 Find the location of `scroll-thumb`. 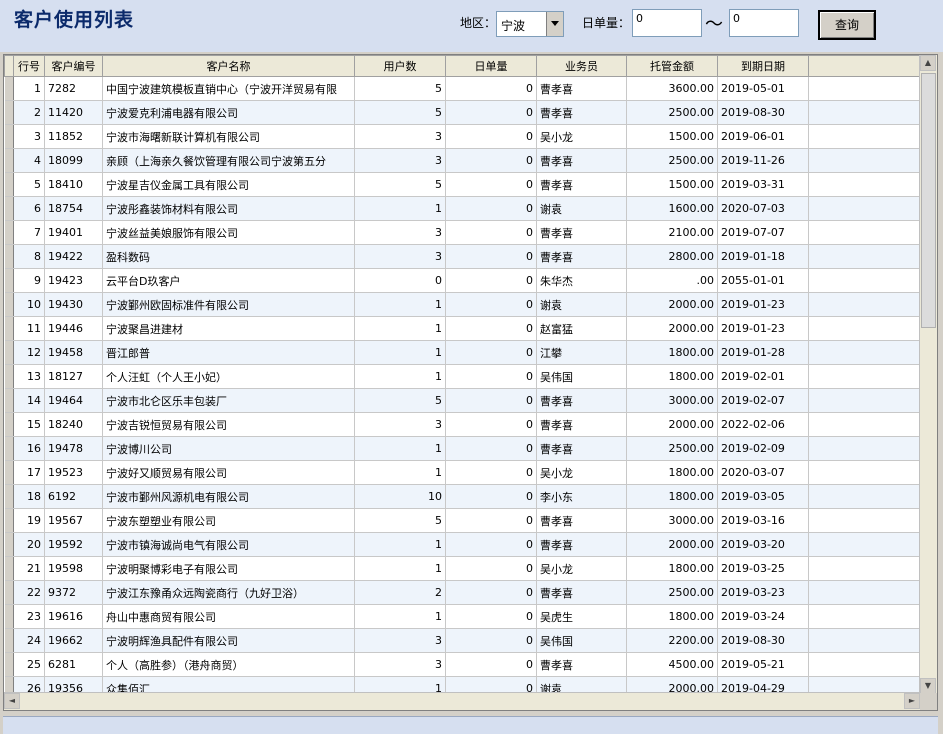

scroll-thumb is located at coordinates (928, 200).